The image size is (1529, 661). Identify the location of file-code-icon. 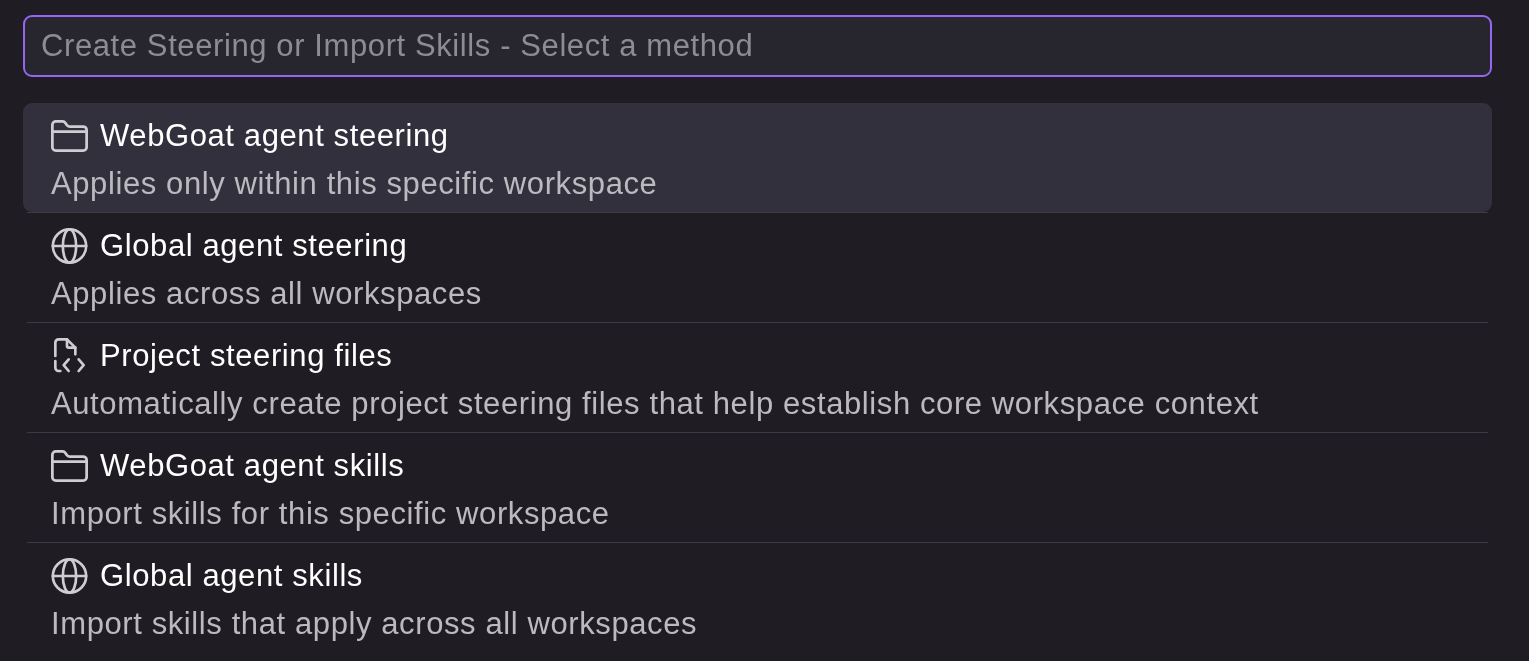
(69, 356).